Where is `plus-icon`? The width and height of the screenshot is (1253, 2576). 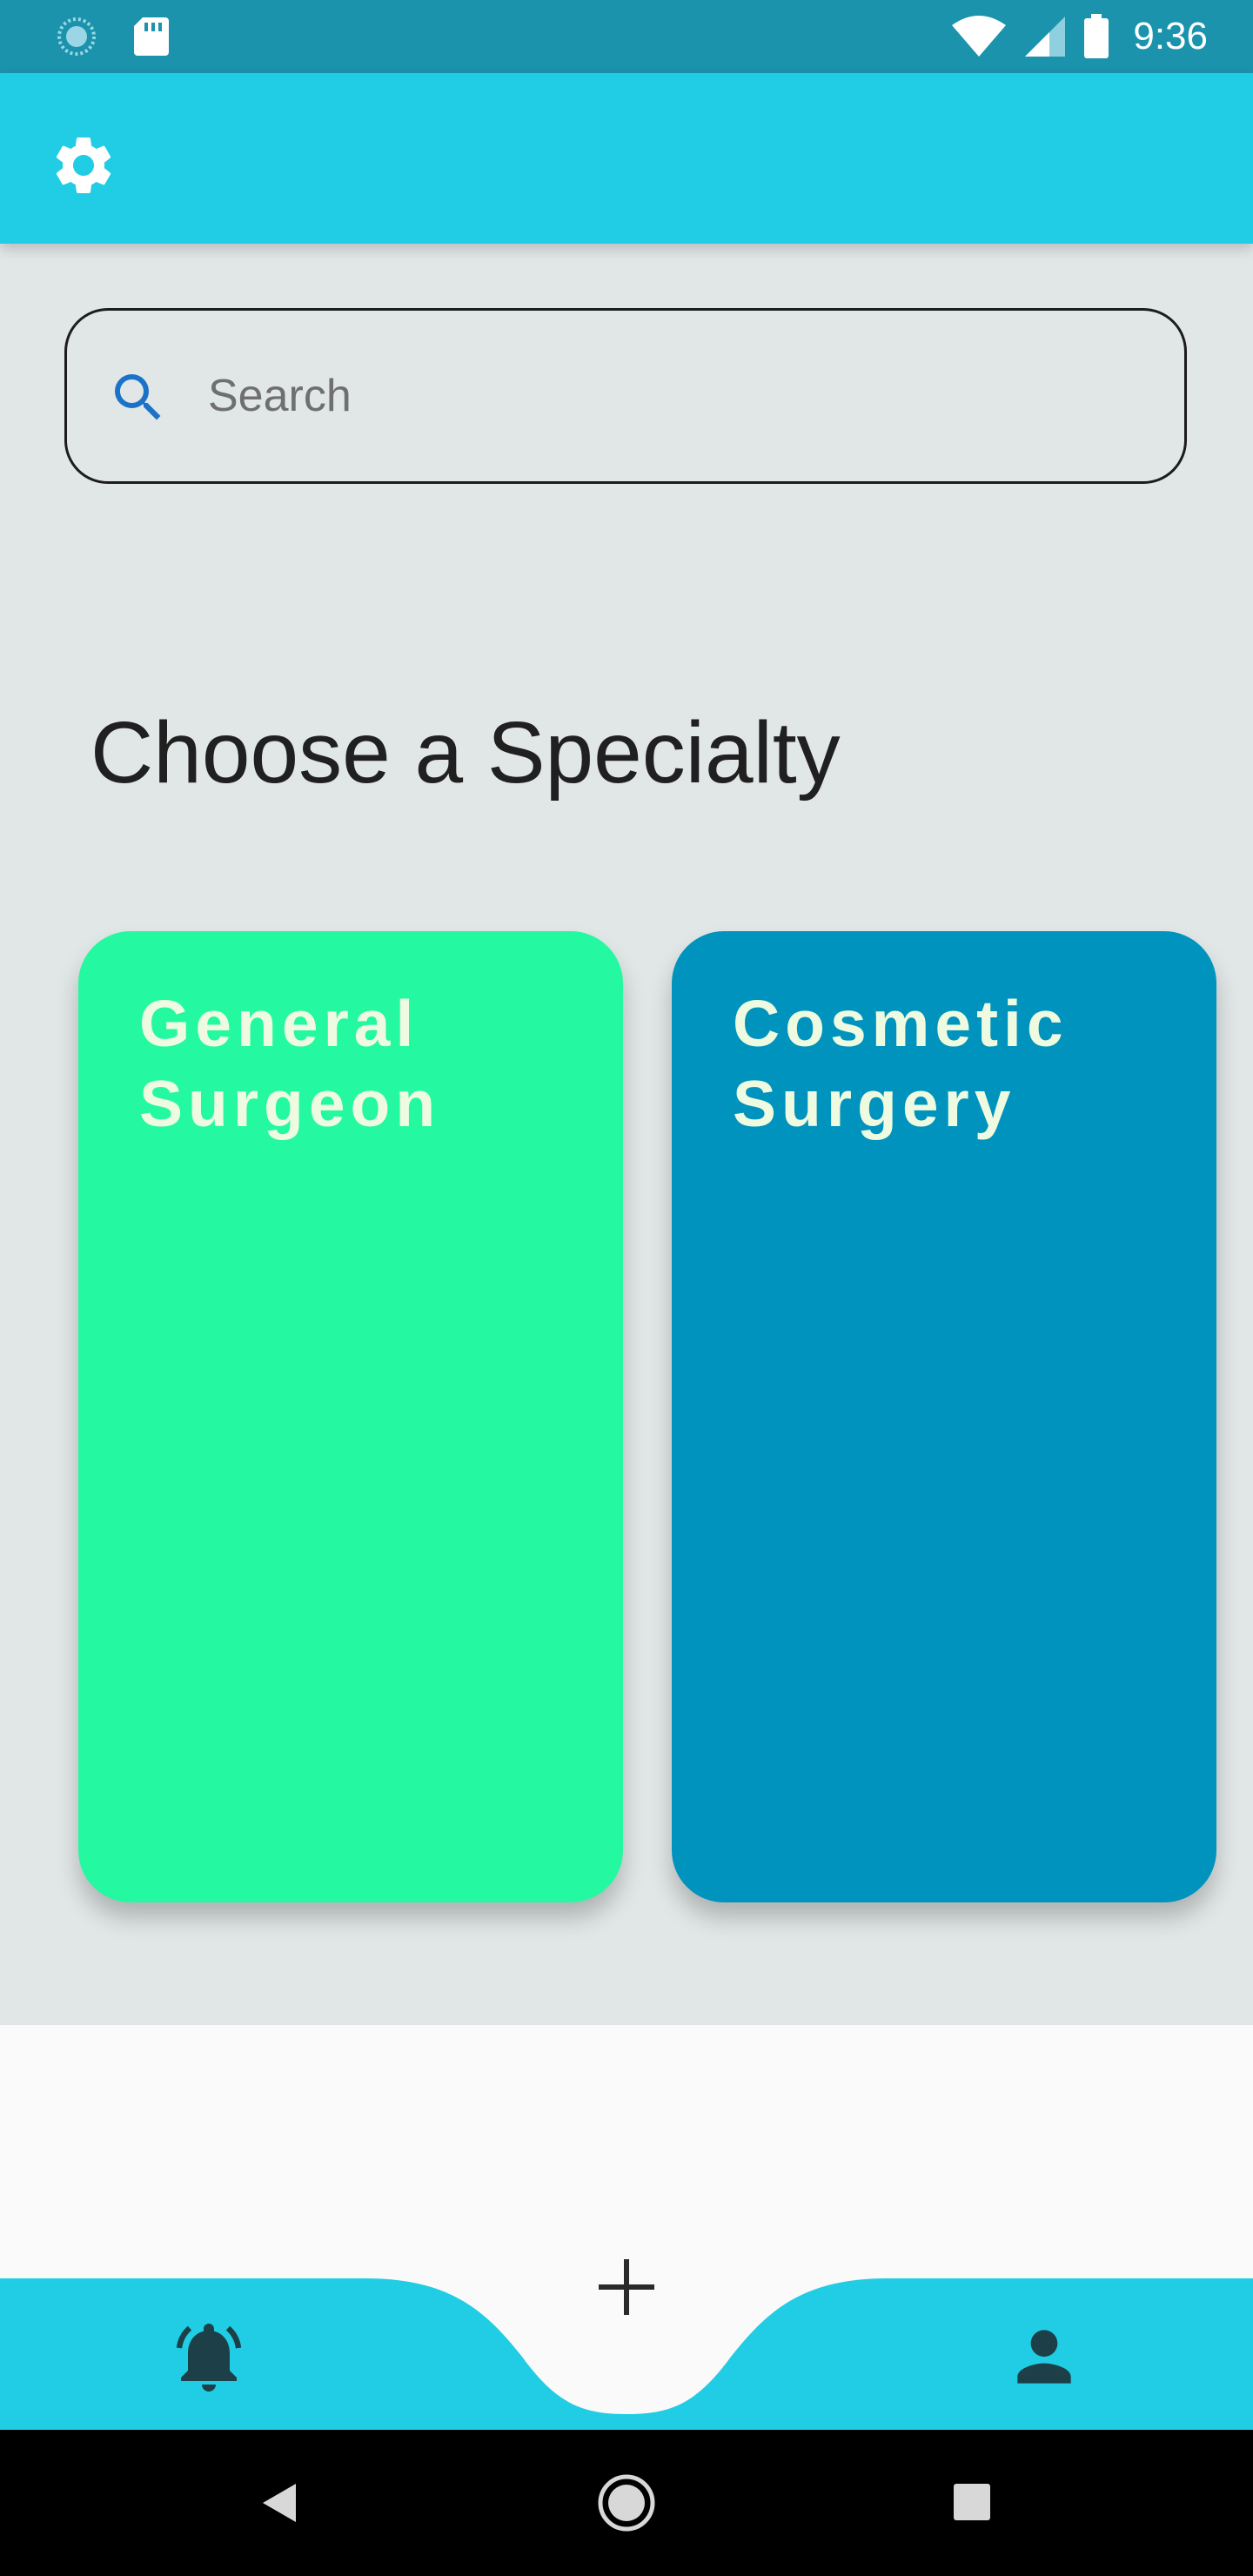
plus-icon is located at coordinates (626, 2287).